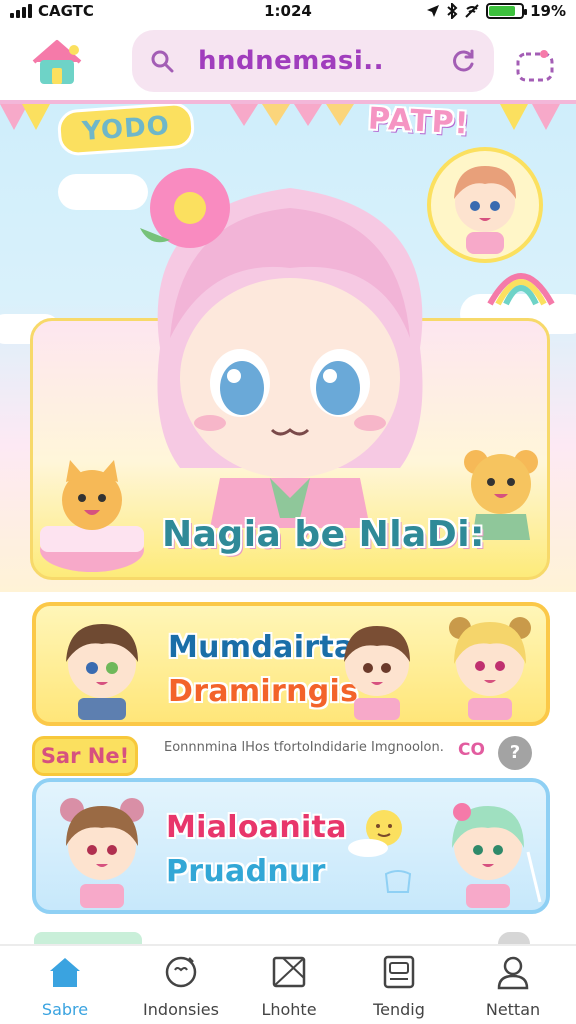 Image resolution: width=576 pixels, height=1024 pixels. I want to click on next-card-peek, so click(88, 938).